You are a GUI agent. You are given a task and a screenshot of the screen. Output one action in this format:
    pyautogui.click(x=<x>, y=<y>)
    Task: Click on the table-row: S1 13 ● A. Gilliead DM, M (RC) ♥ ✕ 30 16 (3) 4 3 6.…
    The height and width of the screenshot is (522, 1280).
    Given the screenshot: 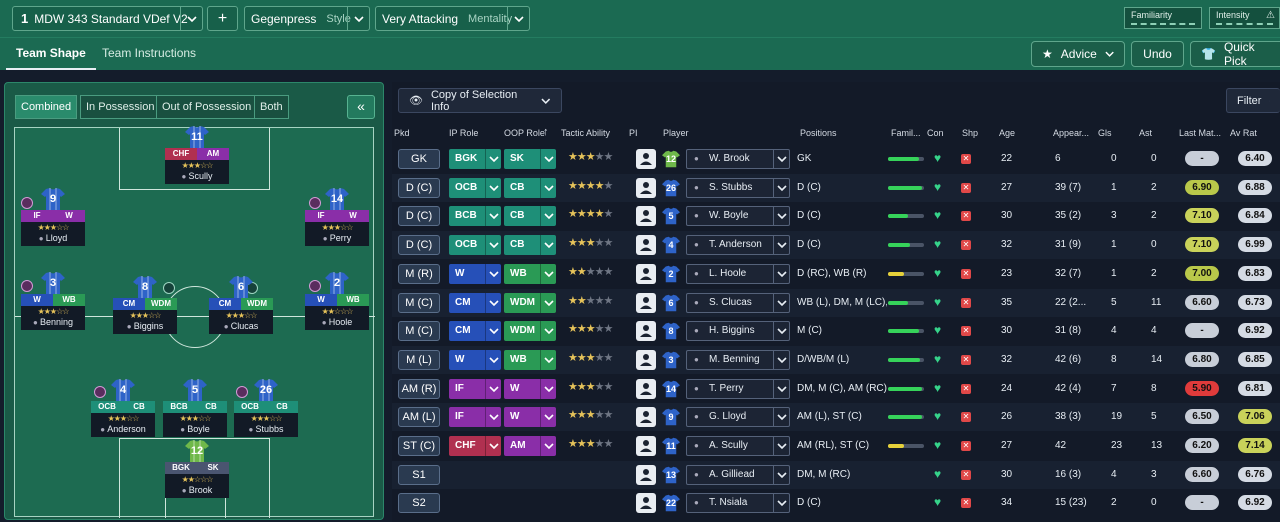 What is the action you would take?
    pyautogui.click(x=836, y=474)
    